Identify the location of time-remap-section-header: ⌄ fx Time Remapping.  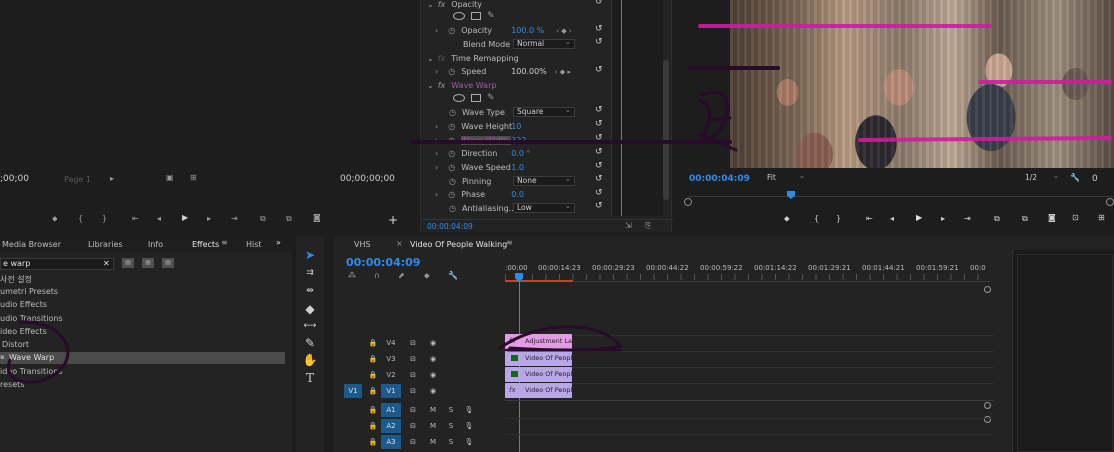
(473, 58).